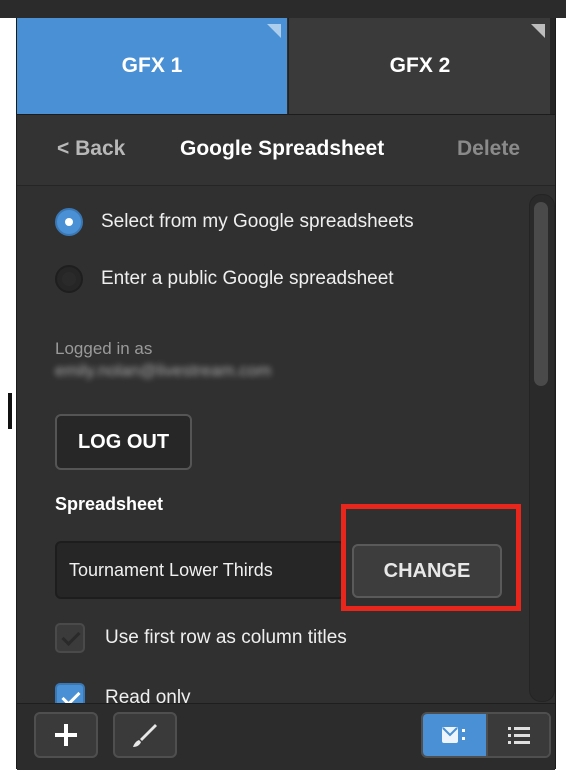  I want to click on top-bar, so click(283, 9).